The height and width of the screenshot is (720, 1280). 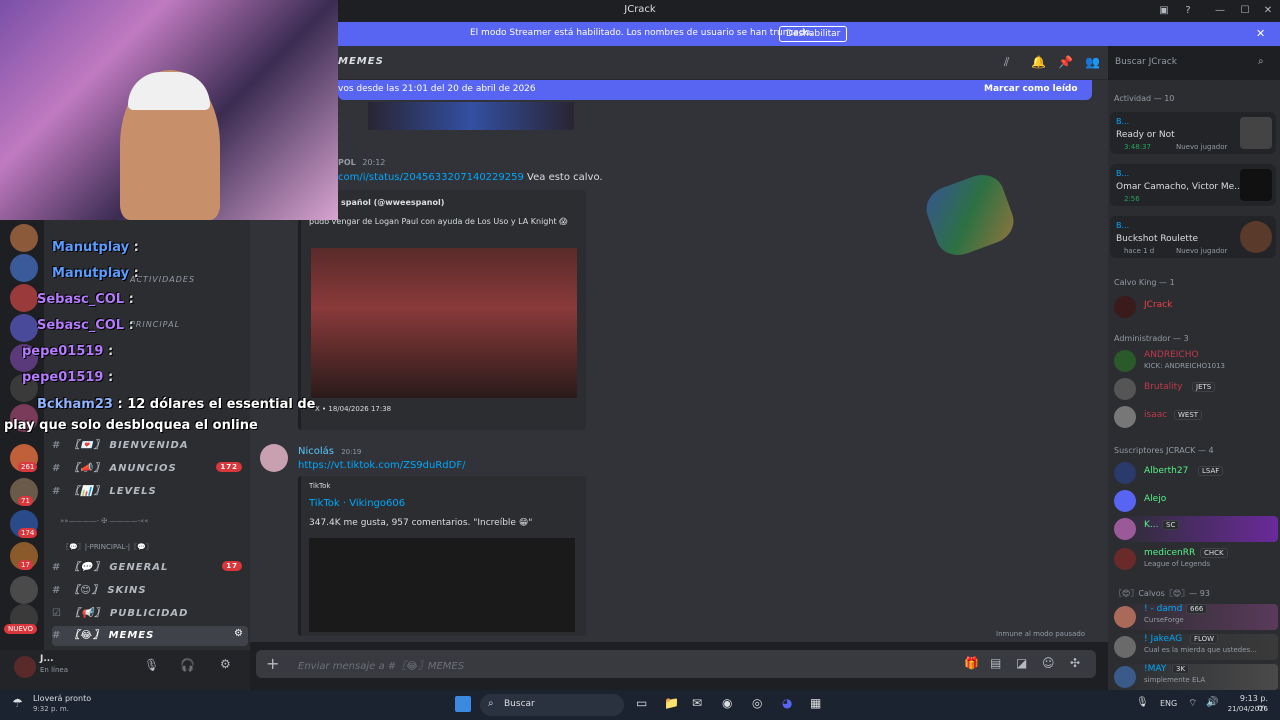 What do you see at coordinates (1204, 639) in the screenshot?
I see `member-tag: FLOW` at bounding box center [1204, 639].